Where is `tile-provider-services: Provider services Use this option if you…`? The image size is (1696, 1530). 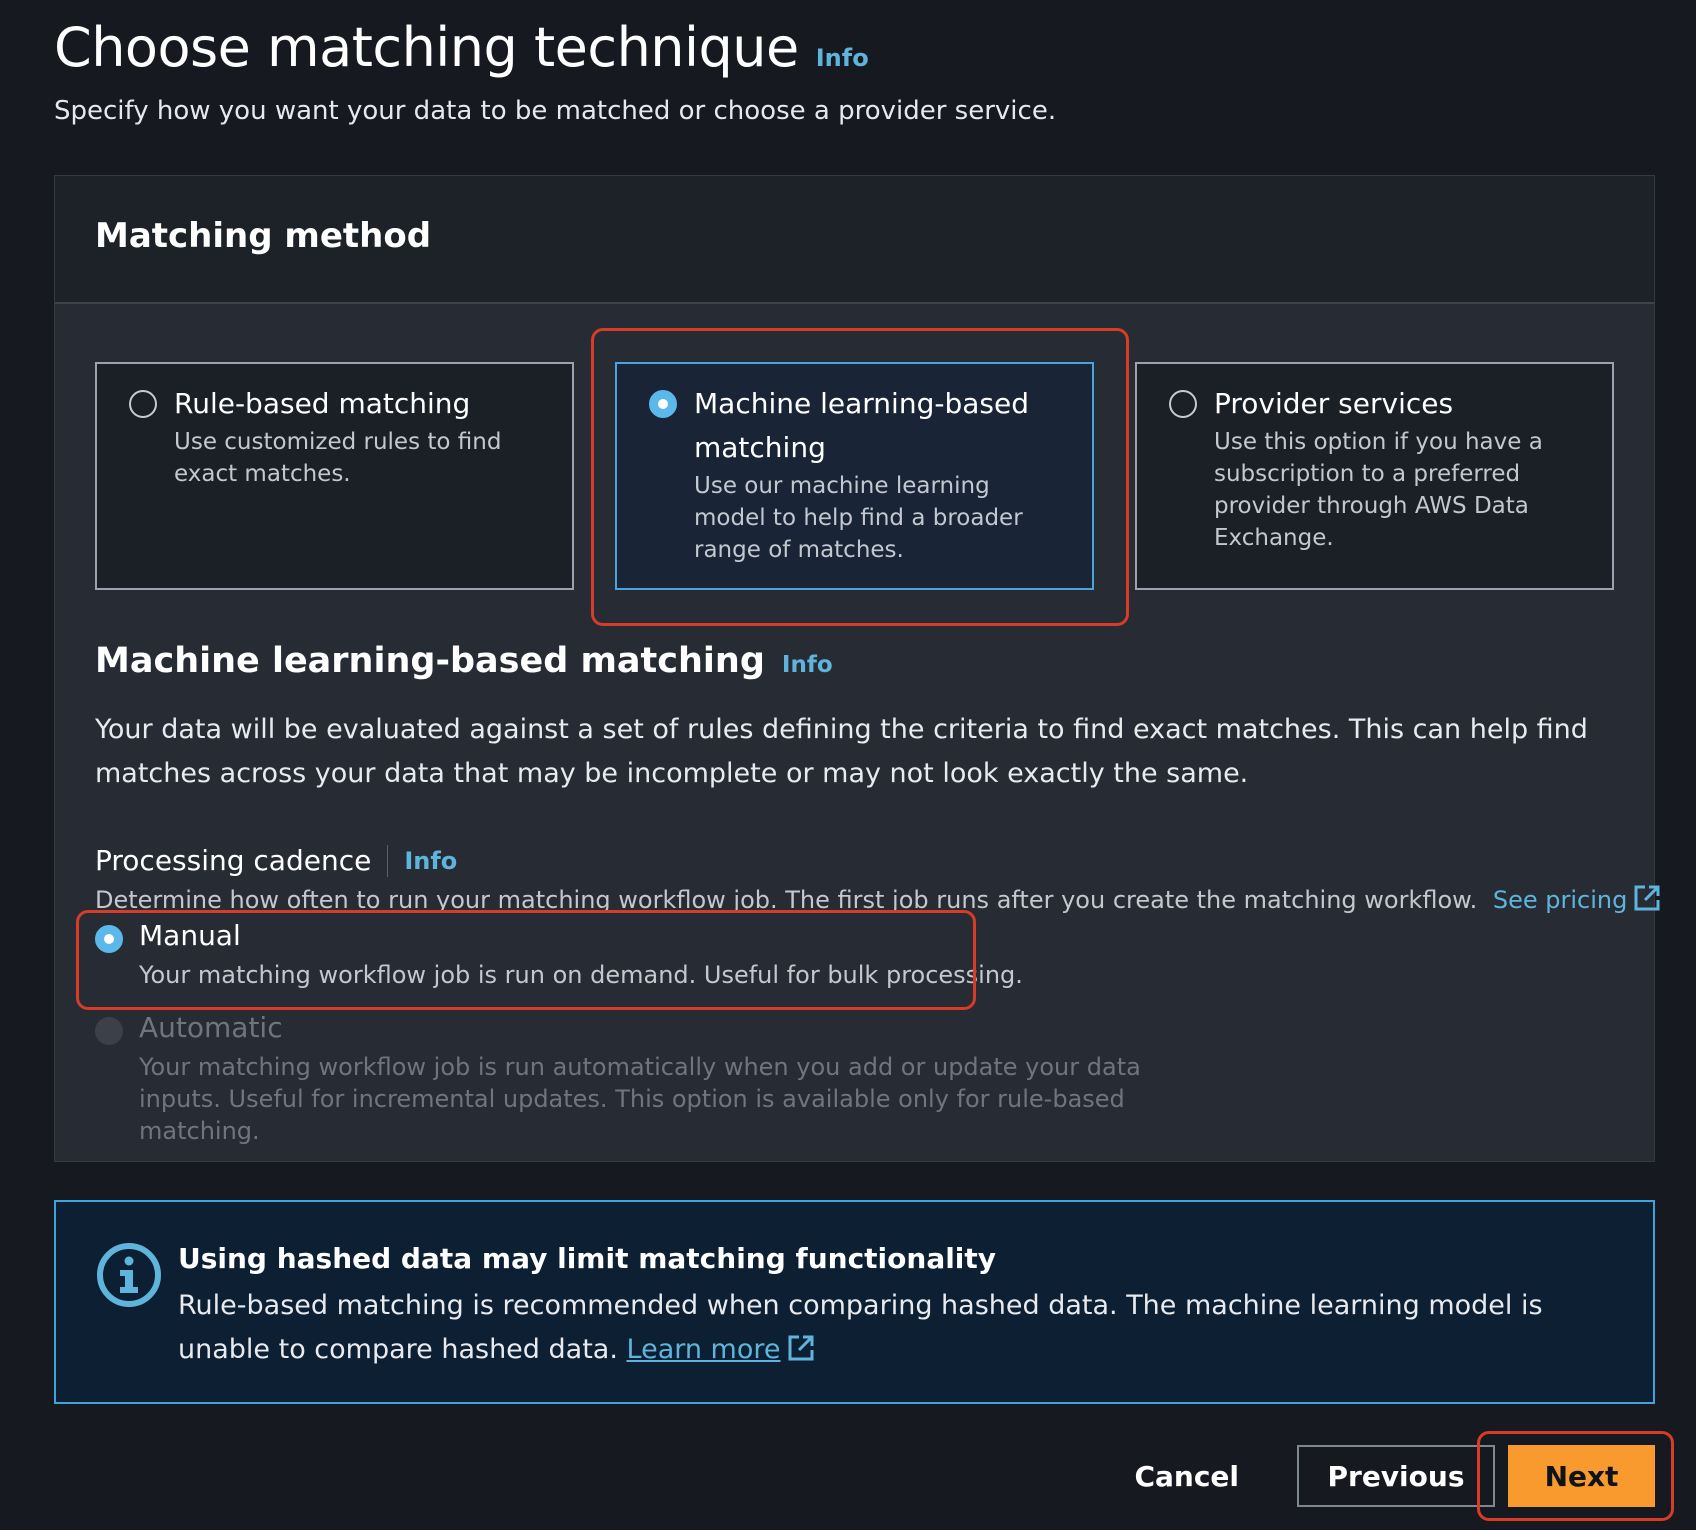
tile-provider-services: Provider services Use this option if you… is located at coordinates (1374, 476).